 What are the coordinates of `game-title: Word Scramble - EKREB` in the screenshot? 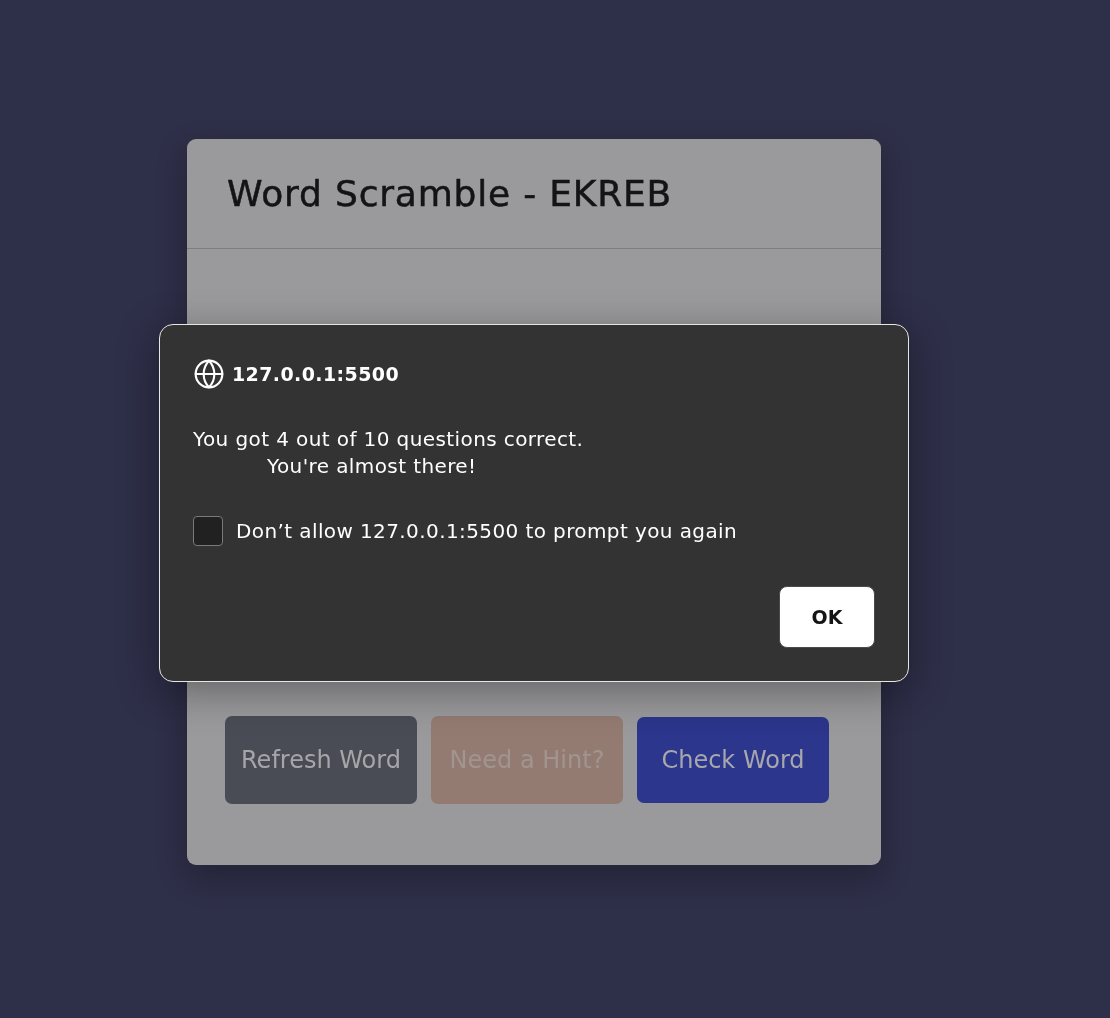 It's located at (450, 193).